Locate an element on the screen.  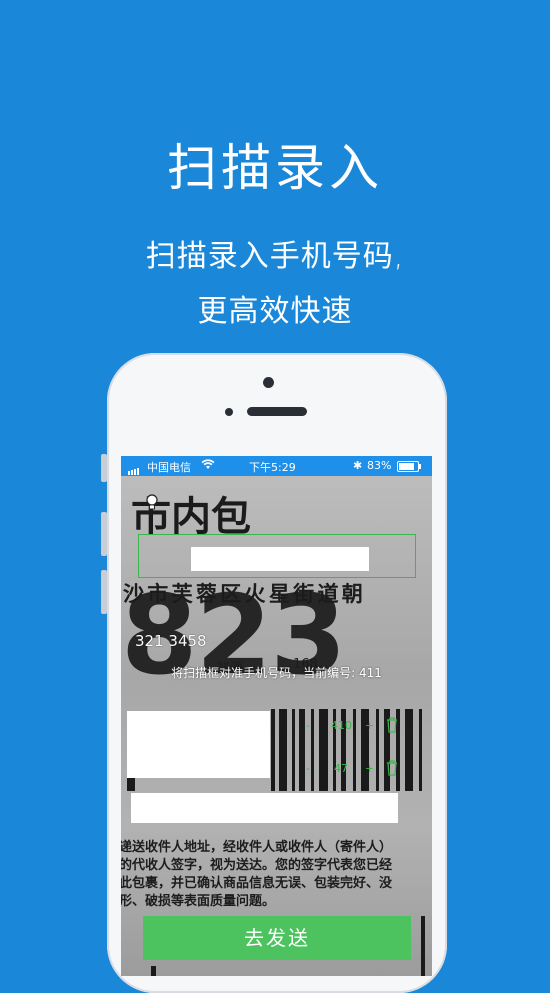
scan-hint: 将扫描框对准手机号码，当前编号: 411 is located at coordinates (276, 673).